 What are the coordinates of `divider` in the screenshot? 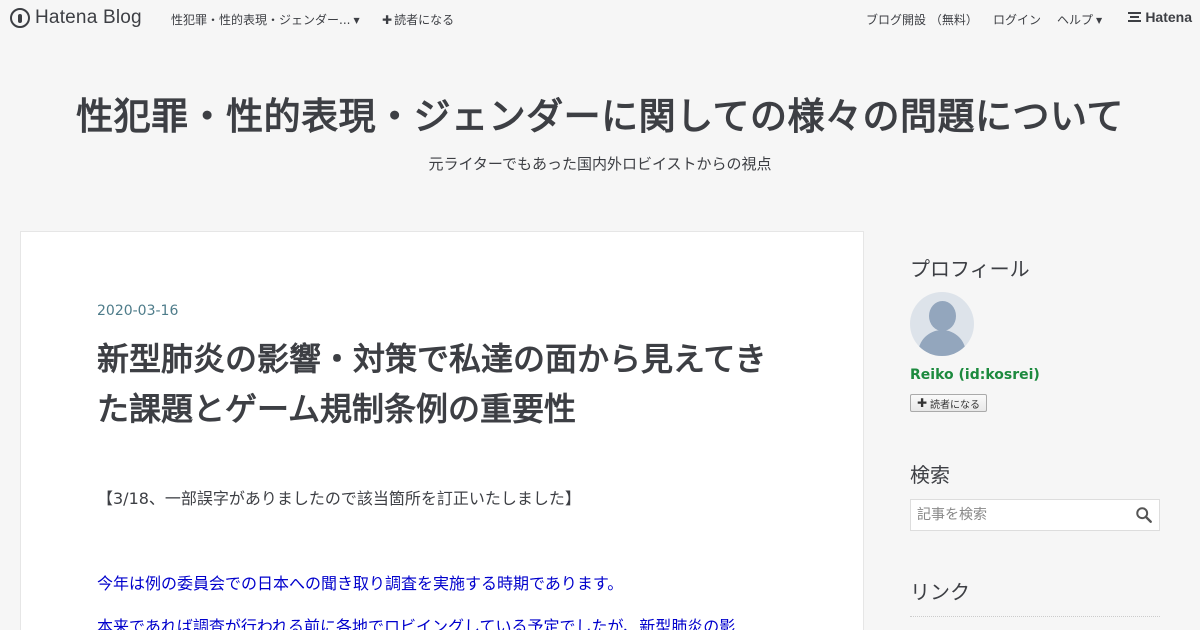 It's located at (1035, 616).